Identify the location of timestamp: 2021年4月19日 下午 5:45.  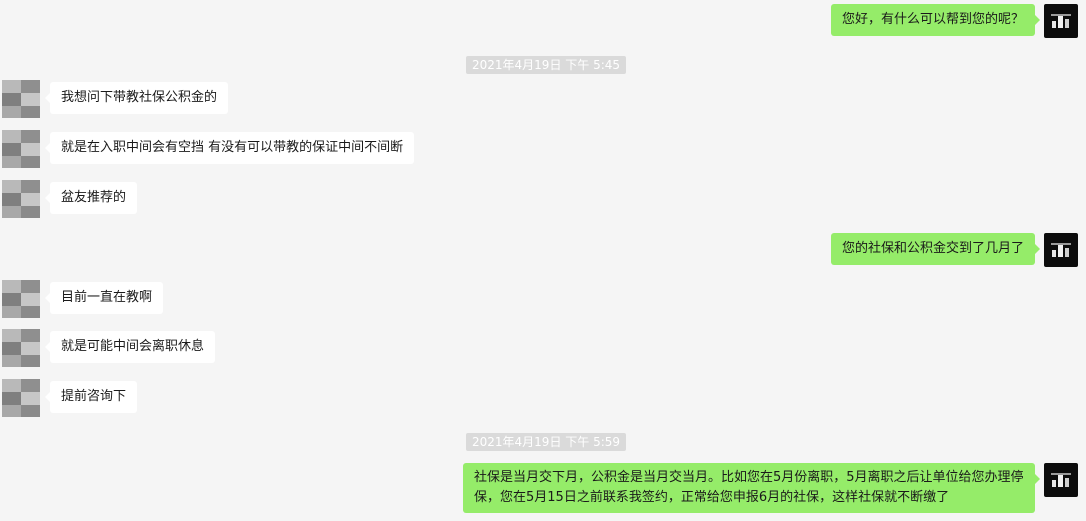
(546, 65).